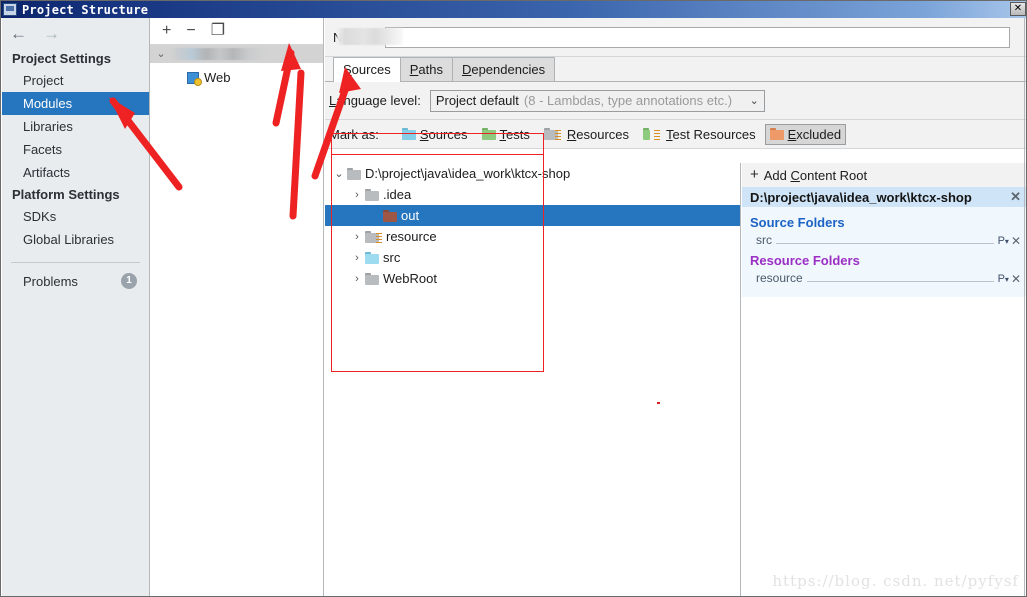 The height and width of the screenshot is (597, 1027). What do you see at coordinates (75, 126) in the screenshot?
I see `sidebar-item-libraries: Libraries` at bounding box center [75, 126].